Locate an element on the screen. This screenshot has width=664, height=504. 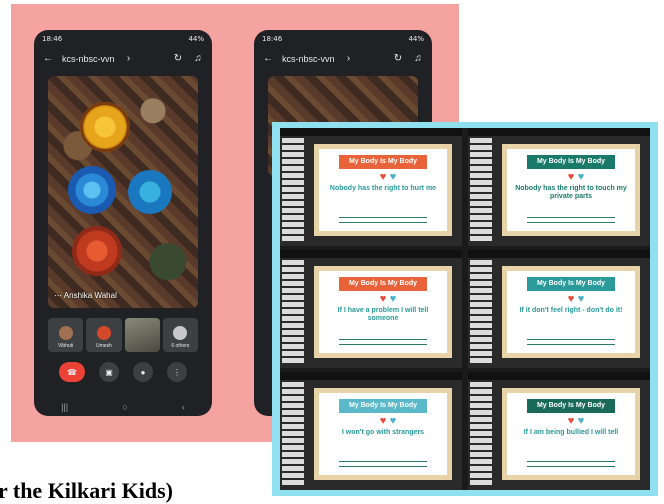
slide-text: If it don't feel right - don't do it! is located at coordinates (571, 310).